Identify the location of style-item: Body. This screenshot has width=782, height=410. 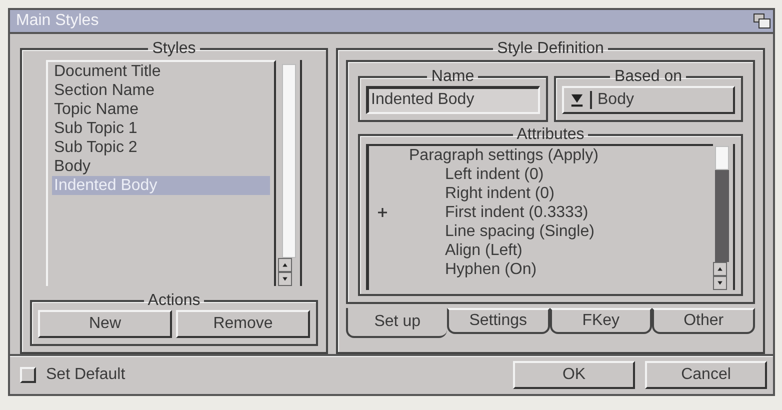
(161, 166).